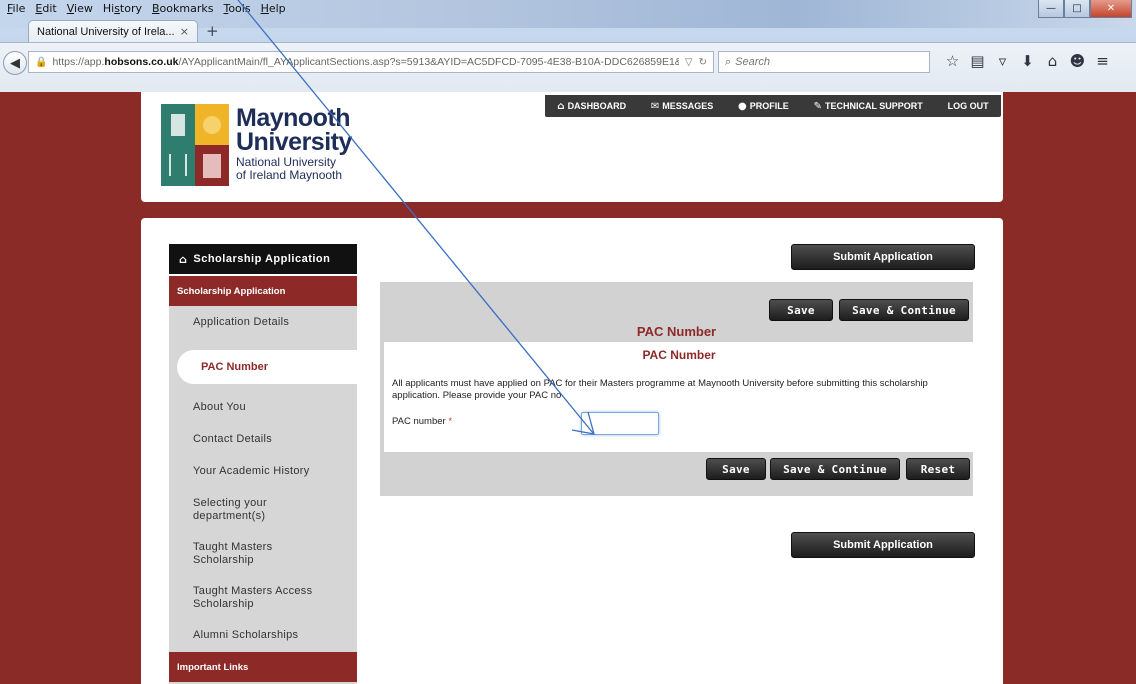  What do you see at coordinates (248, 554) in the screenshot?
I see `sidebar-item-taught-masters: Taught Masters Scholarship` at bounding box center [248, 554].